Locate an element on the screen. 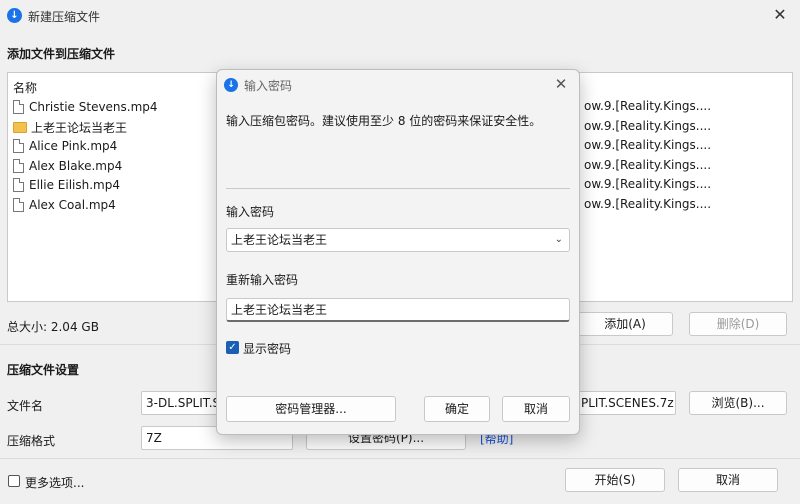 The width and height of the screenshot is (800, 504). password-input: 上老王论坛当老王 ⌄ is located at coordinates (398, 240).